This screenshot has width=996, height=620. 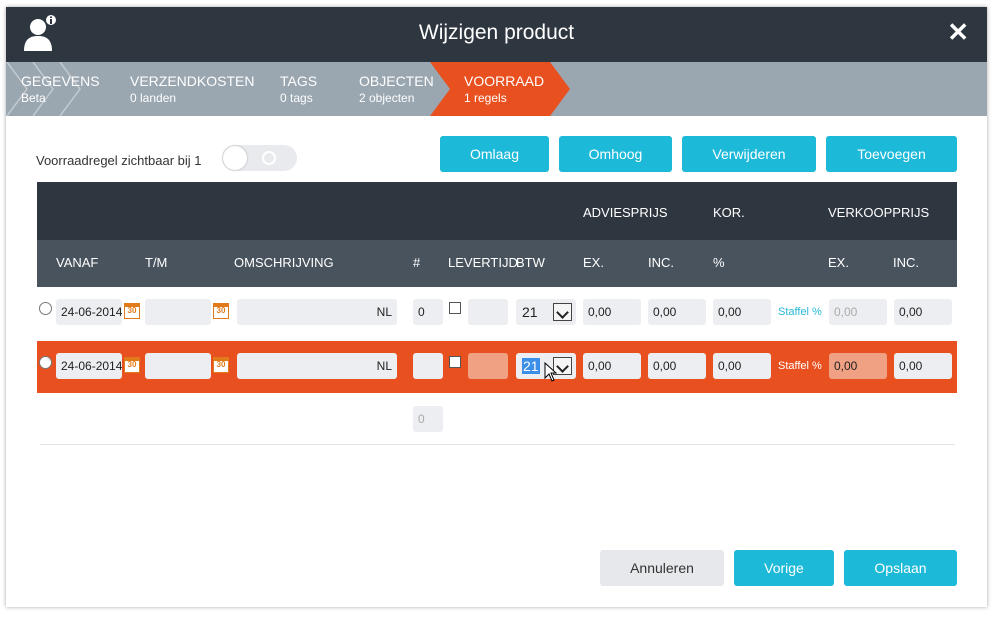 What do you see at coordinates (483, 262) in the screenshot?
I see `col-levertijd: LEVERTIJD` at bounding box center [483, 262].